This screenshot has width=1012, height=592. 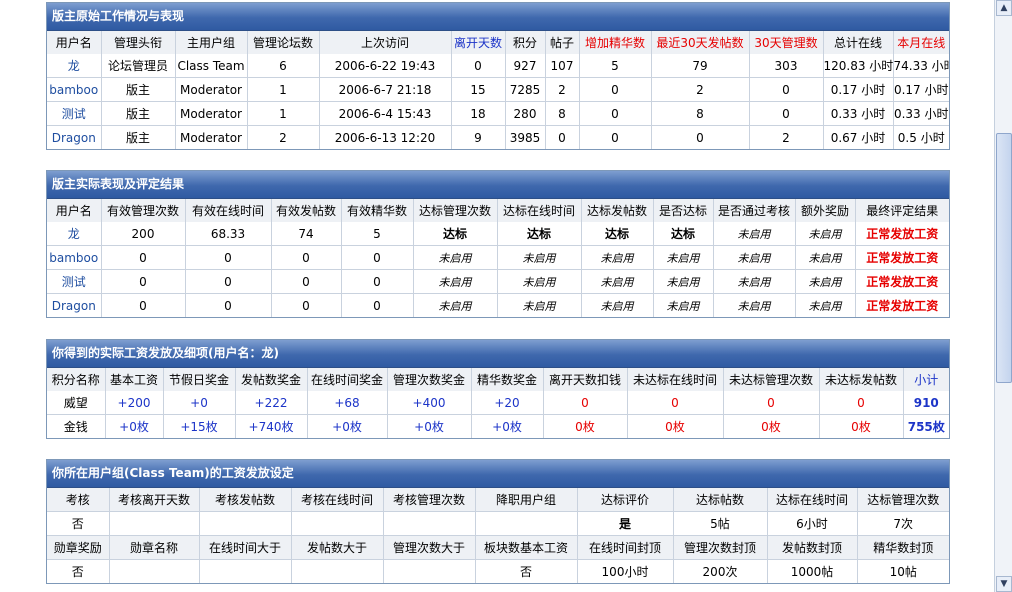 I want to click on table-cell: 0.33 小时, so click(x=858, y=113).